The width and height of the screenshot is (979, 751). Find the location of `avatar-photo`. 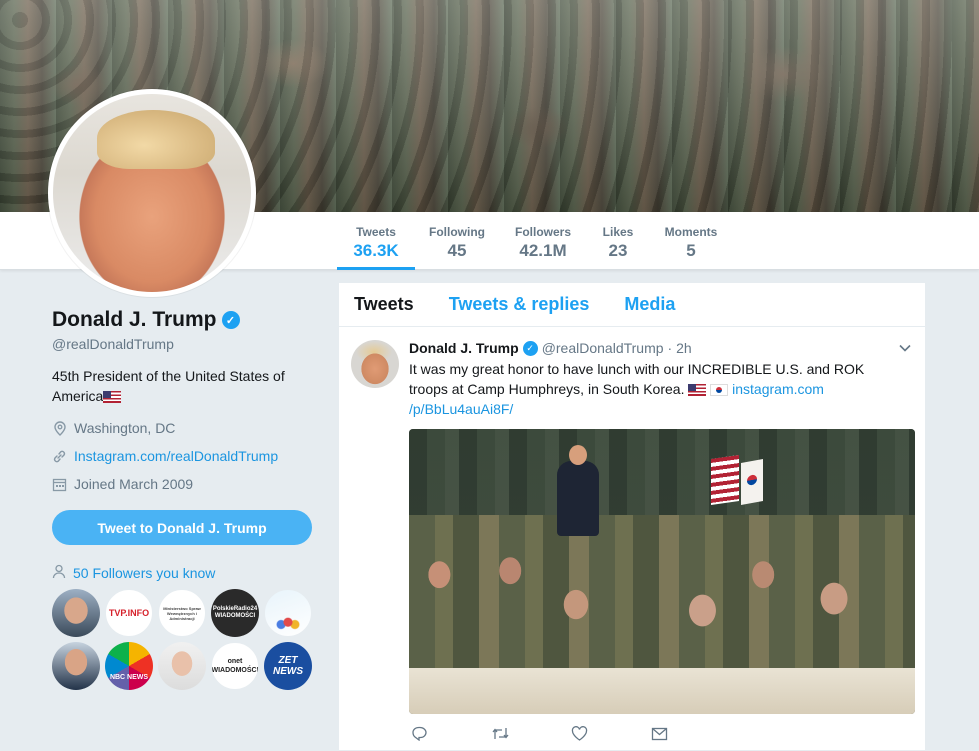

avatar-photo is located at coordinates (152, 193).